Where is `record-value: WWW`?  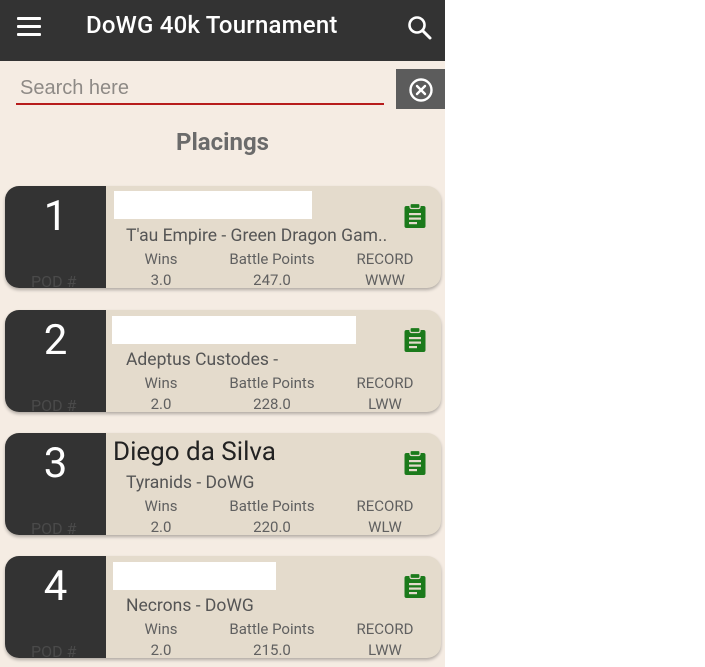 record-value: WWW is located at coordinates (385, 279).